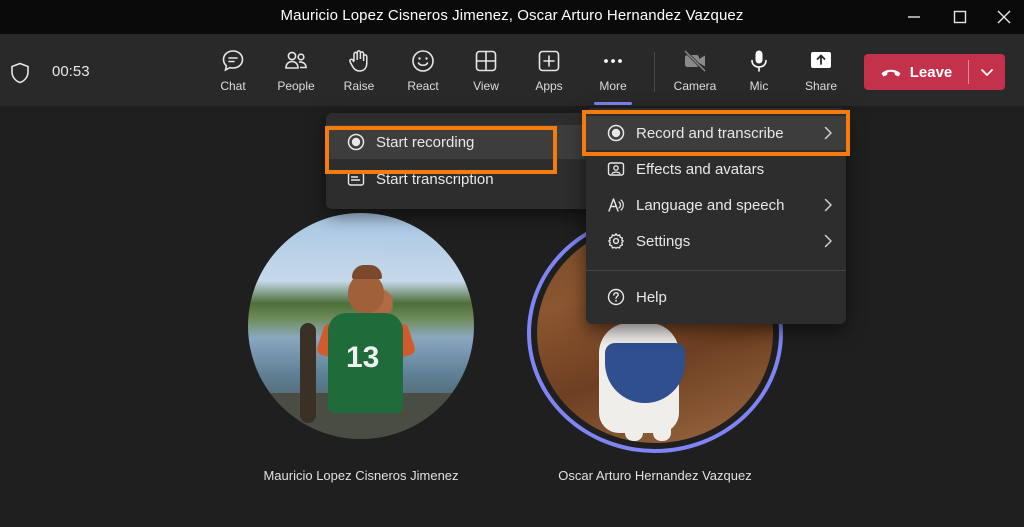 The height and width of the screenshot is (527, 1024). I want to click on annotation-highlight-record-and-transcribe, so click(716, 133).